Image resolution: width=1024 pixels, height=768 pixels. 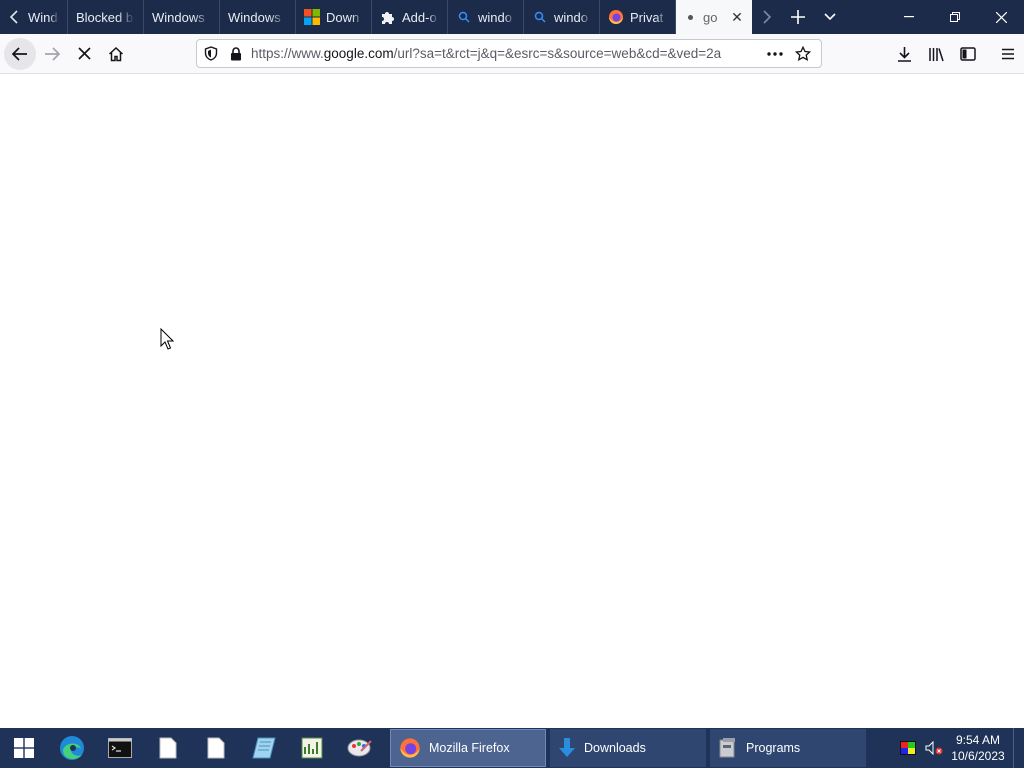 What do you see at coordinates (24, 748) in the screenshot?
I see `start-button` at bounding box center [24, 748].